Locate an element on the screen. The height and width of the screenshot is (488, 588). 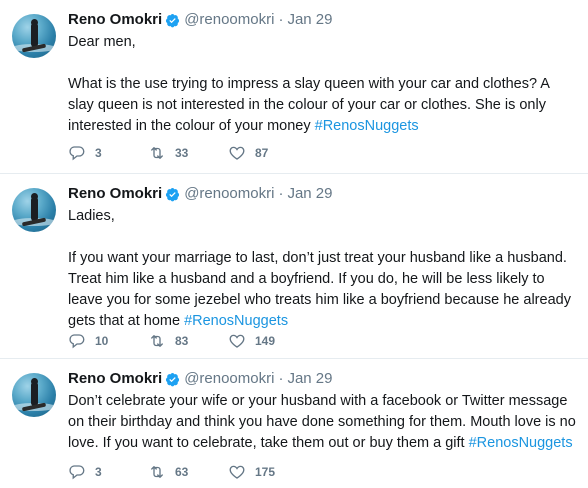
retweet-button: 33 is located at coordinates (188, 153).